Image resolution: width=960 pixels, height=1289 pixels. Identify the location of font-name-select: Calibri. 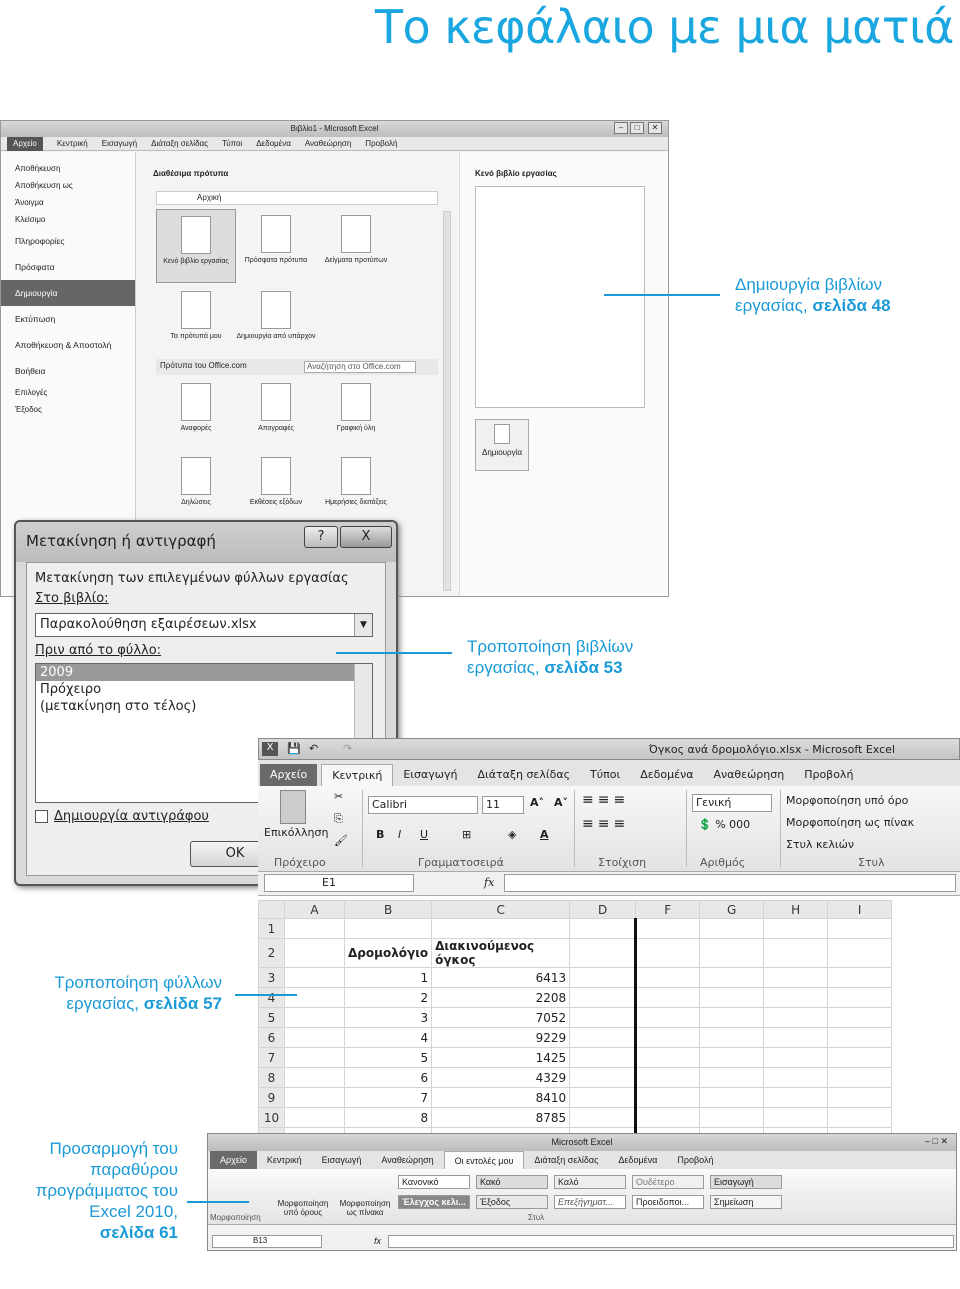
(423, 805).